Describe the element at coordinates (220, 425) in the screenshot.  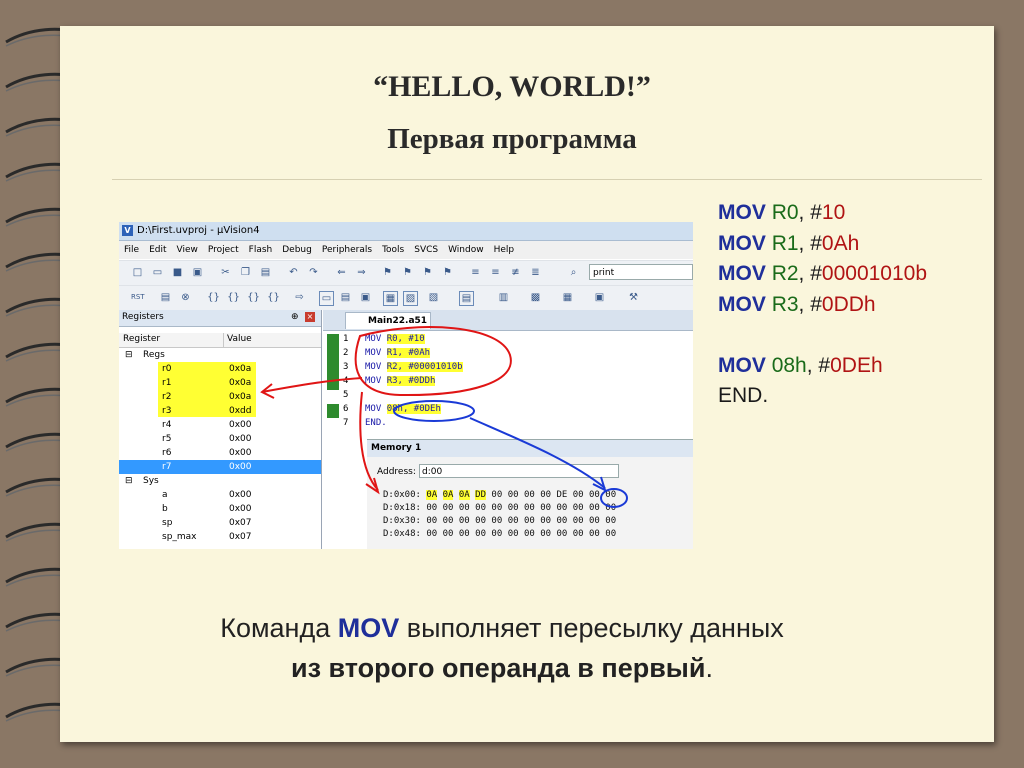
I see `register-row-r4: r4 0x00` at that location.